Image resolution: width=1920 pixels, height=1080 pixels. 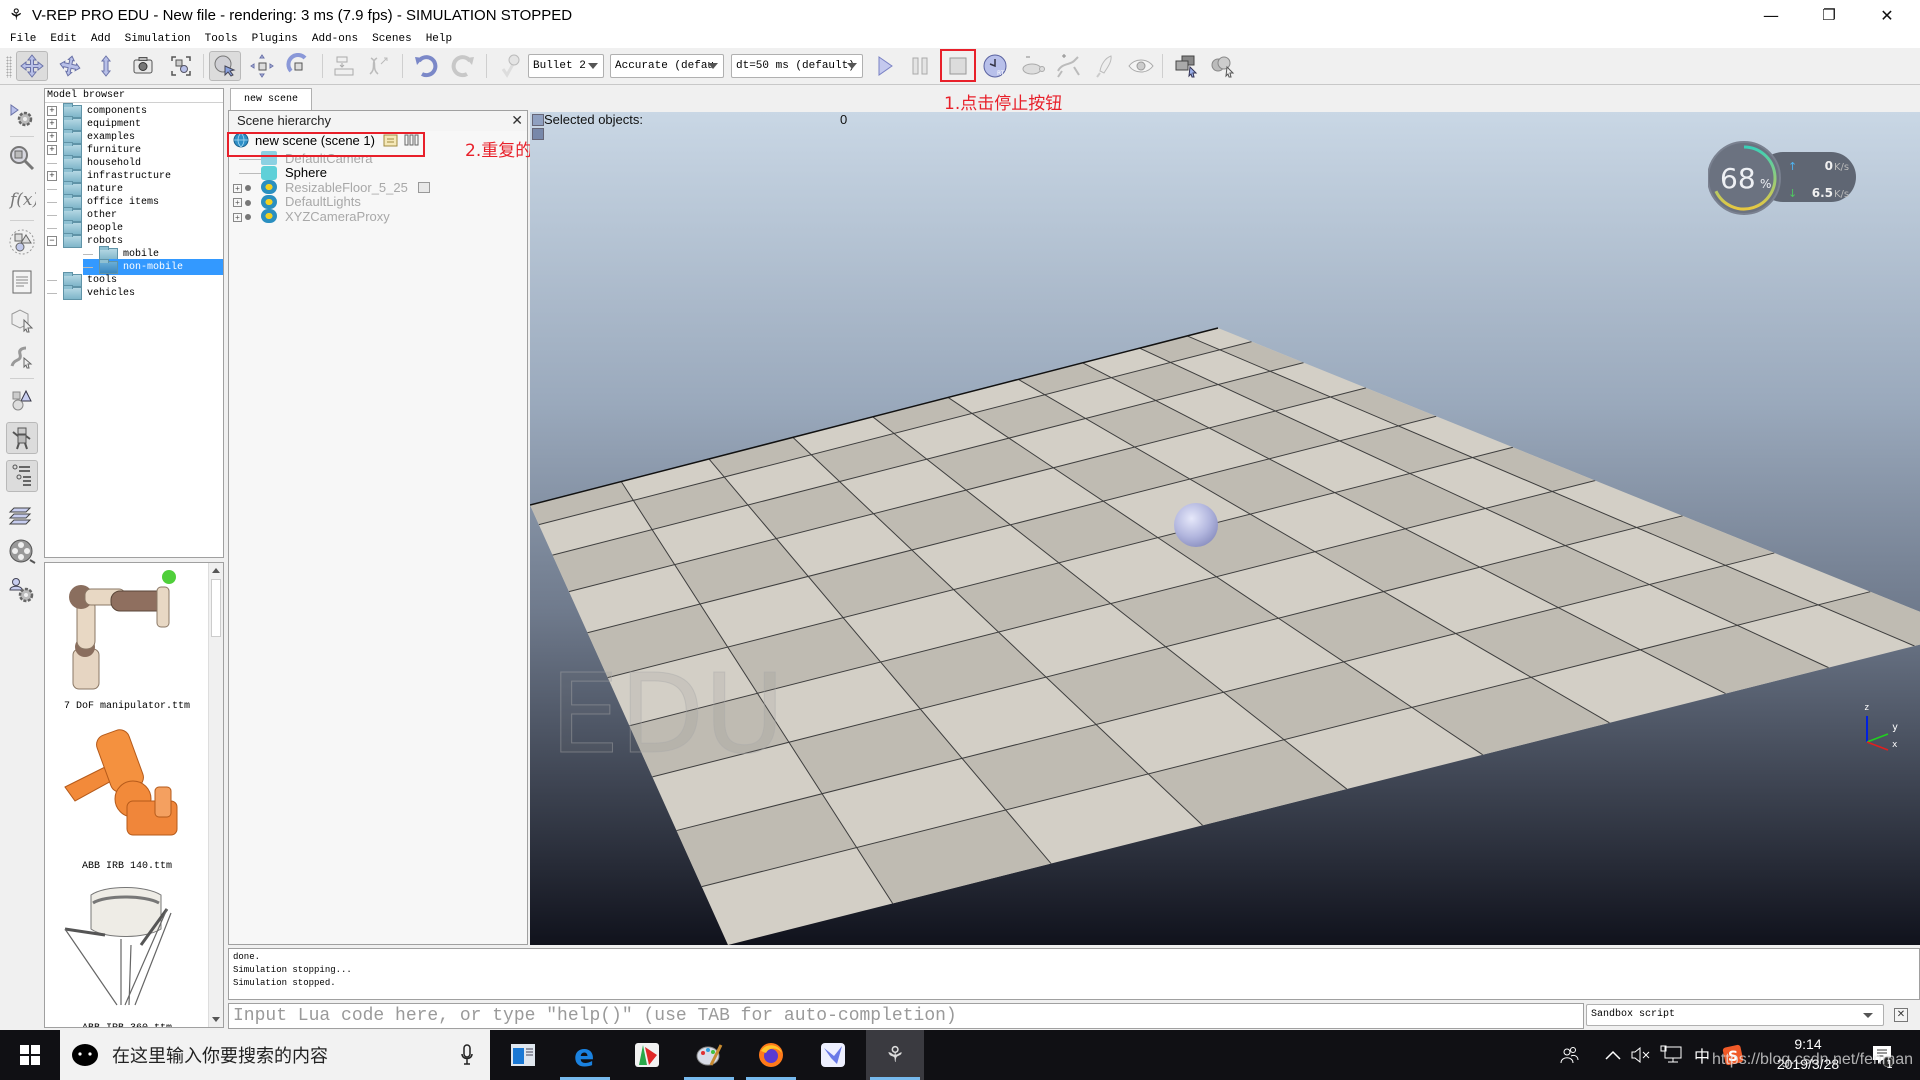 I want to click on microphone-icon, so click(x=467, y=1055).